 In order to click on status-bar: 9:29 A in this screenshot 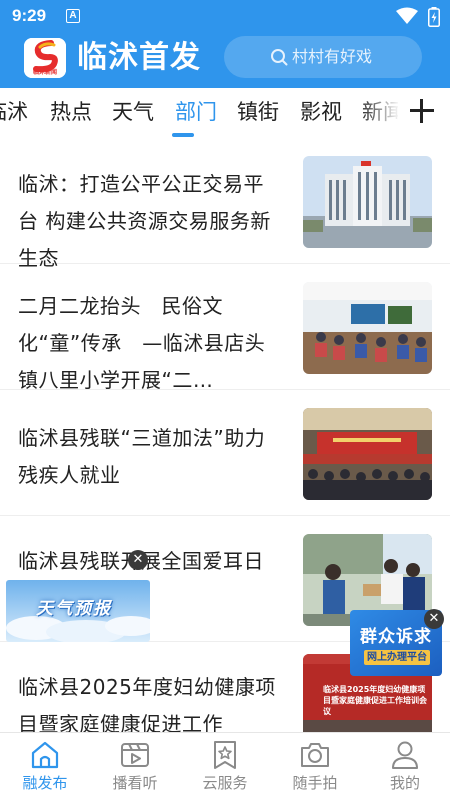, I will do `click(225, 16)`.